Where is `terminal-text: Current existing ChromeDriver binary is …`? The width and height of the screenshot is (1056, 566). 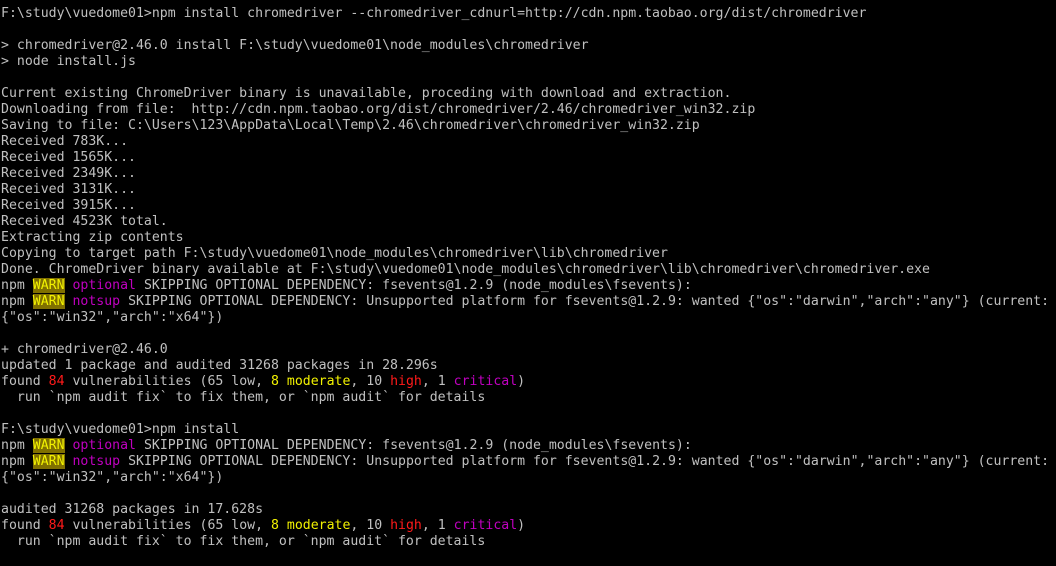
terminal-text: Current existing ChromeDriver binary is … is located at coordinates (366, 93).